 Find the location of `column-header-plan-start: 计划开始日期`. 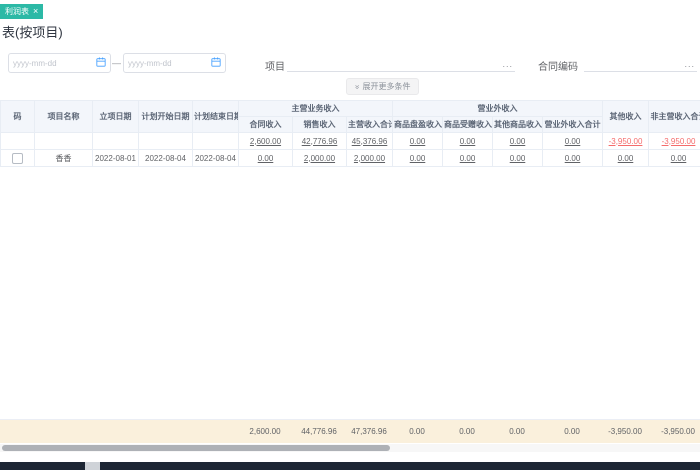

column-header-plan-start: 计划开始日期 is located at coordinates (165, 116).